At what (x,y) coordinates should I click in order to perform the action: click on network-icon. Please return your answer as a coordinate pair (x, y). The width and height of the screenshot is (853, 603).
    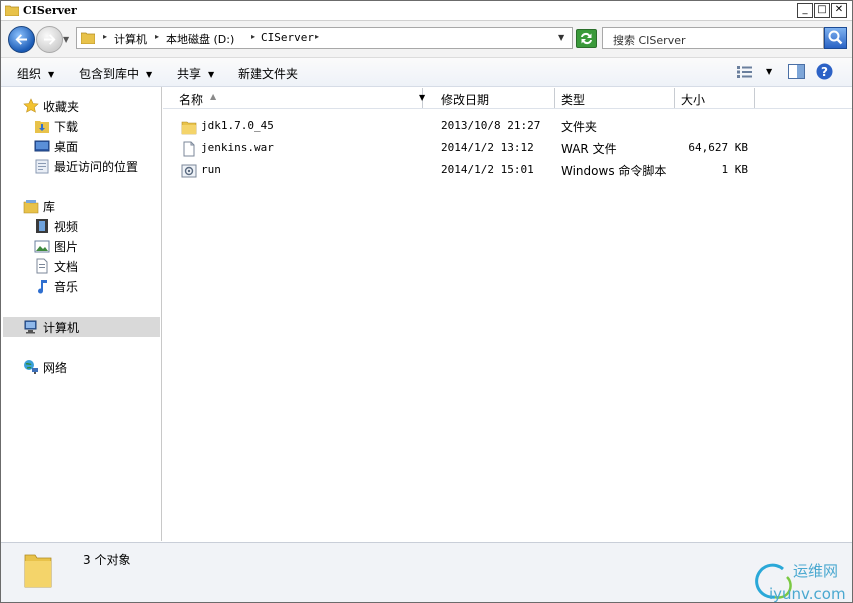
    Looking at the image, I should click on (31, 367).